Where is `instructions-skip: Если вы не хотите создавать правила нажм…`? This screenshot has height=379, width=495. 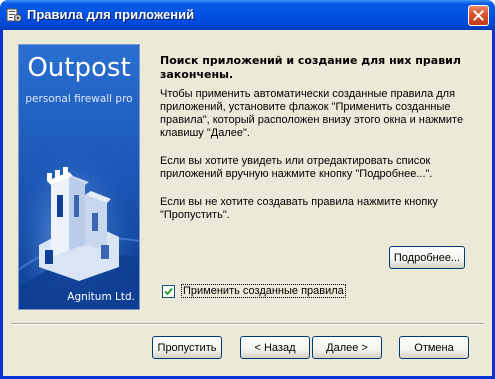 instructions-skip: Если вы не хотите создавать правила нажм… is located at coordinates (299, 208).